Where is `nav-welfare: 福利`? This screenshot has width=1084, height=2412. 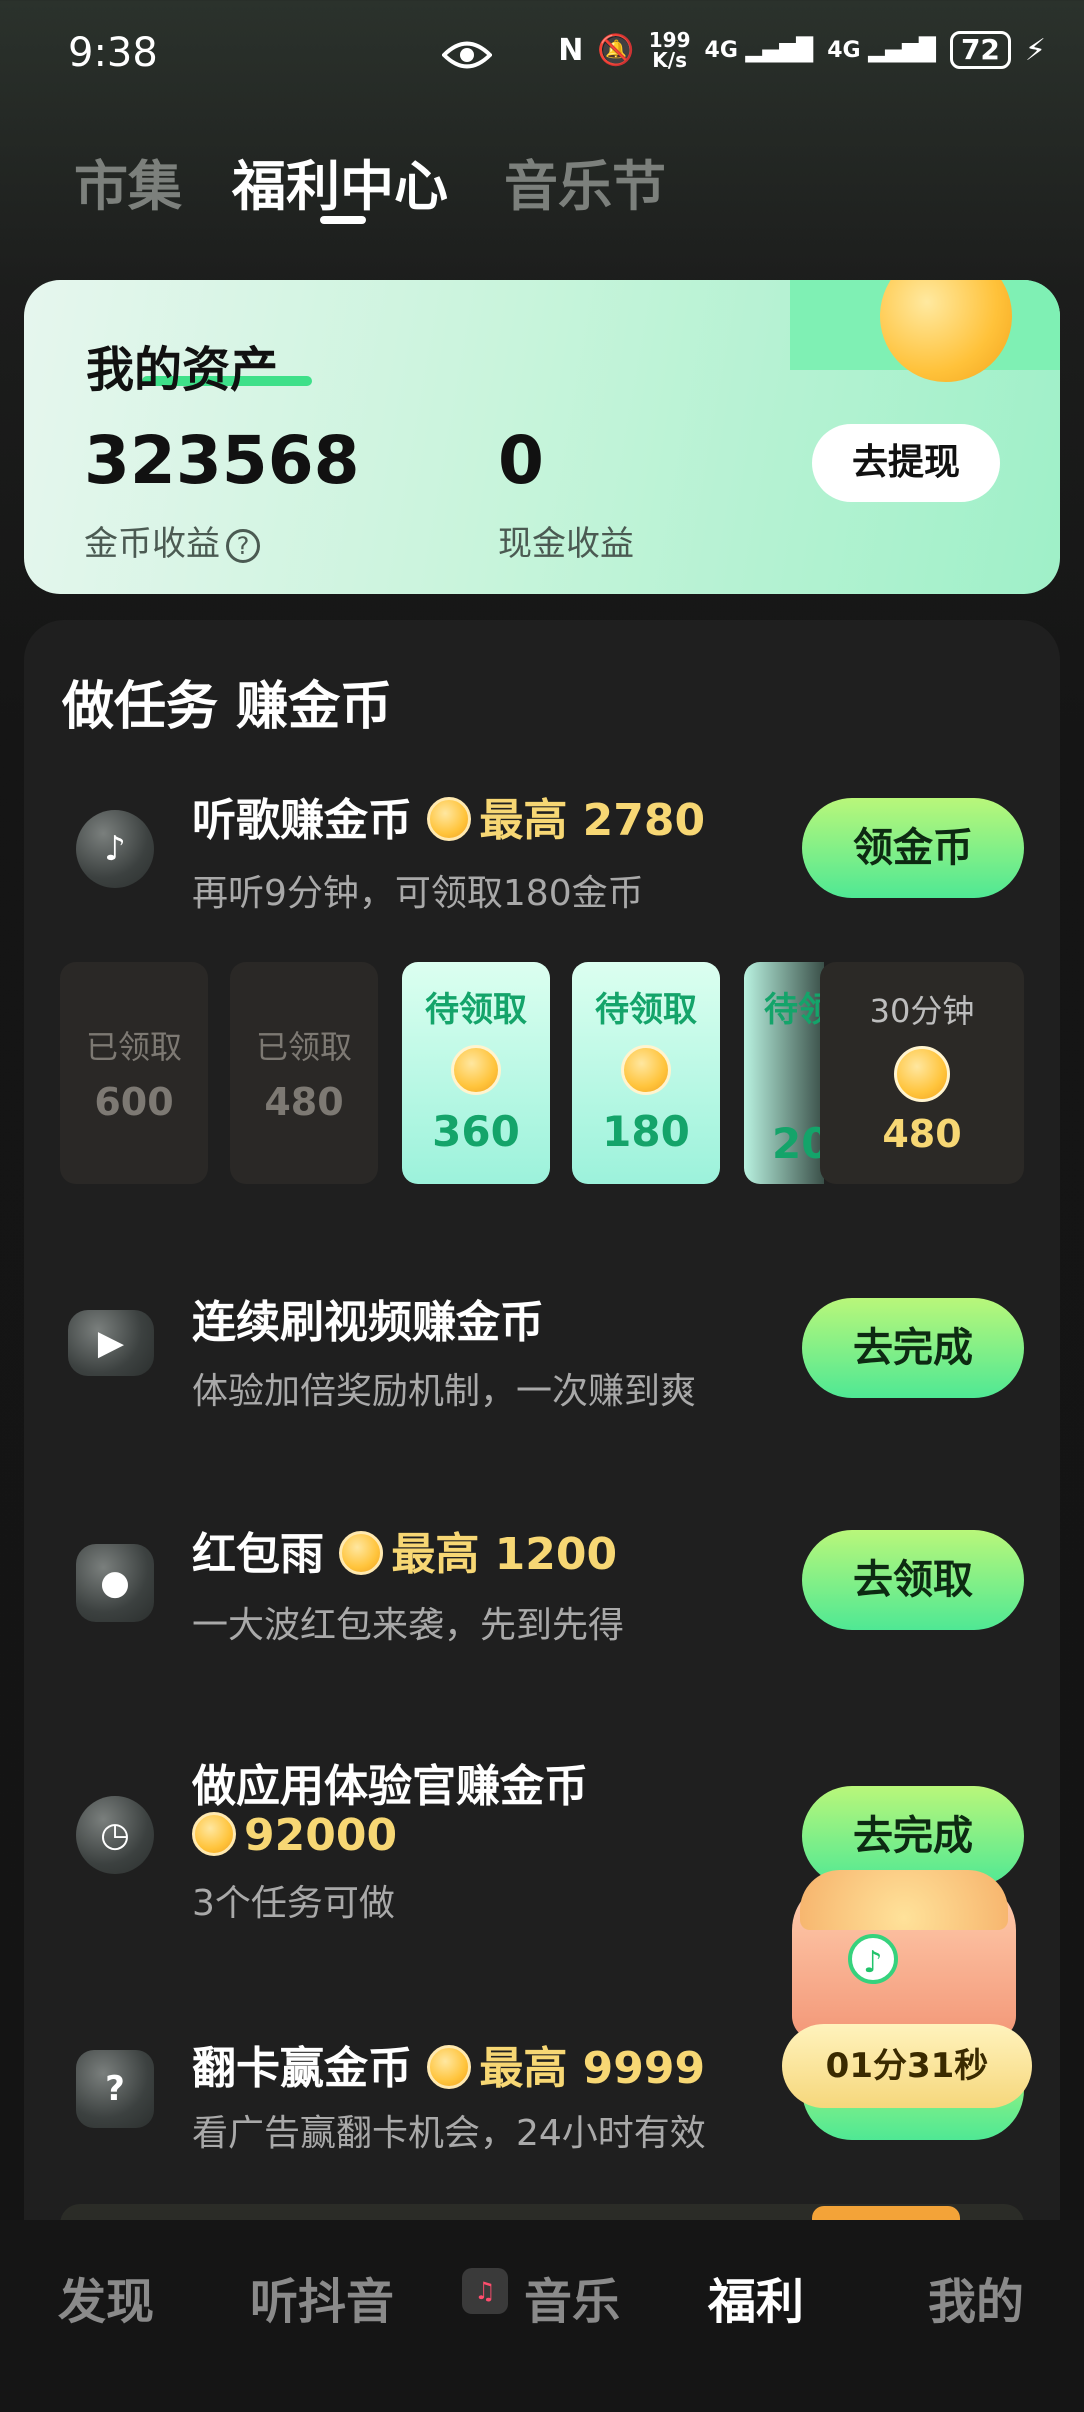
nav-welfare: 福利 is located at coordinates (756, 2297).